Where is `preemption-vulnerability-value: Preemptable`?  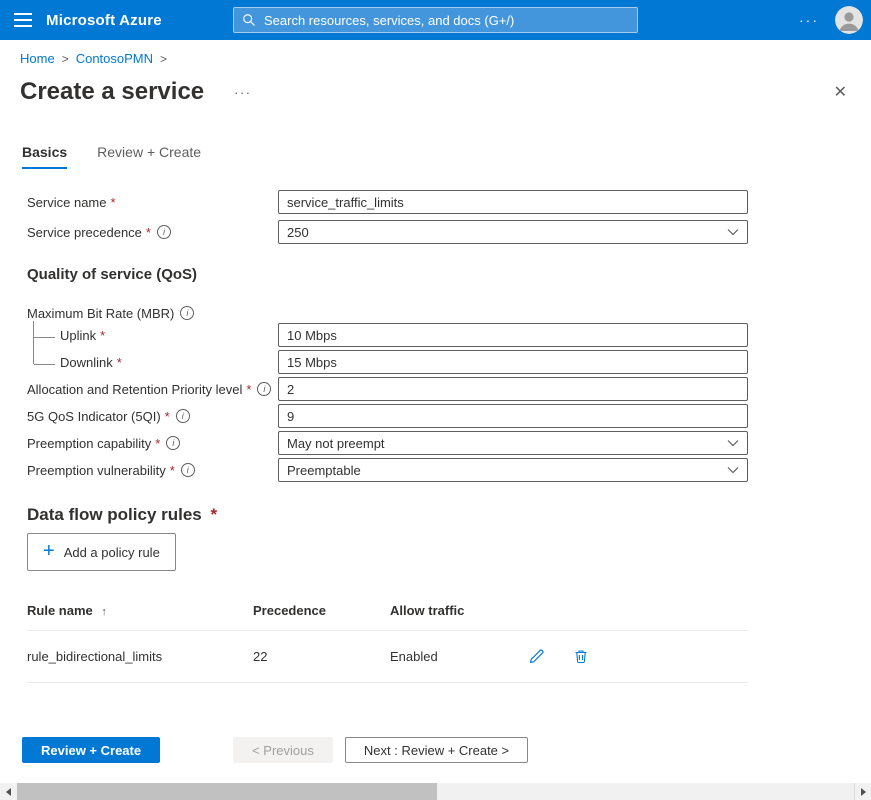
preemption-vulnerability-value: Preemptable is located at coordinates (324, 470).